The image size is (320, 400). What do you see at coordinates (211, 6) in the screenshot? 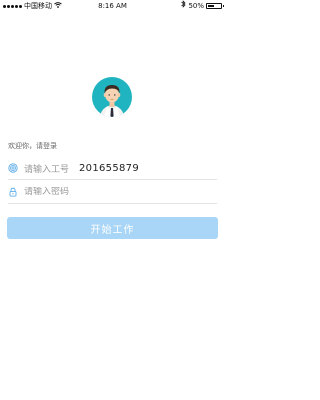
I see `battery-fill` at bounding box center [211, 6].